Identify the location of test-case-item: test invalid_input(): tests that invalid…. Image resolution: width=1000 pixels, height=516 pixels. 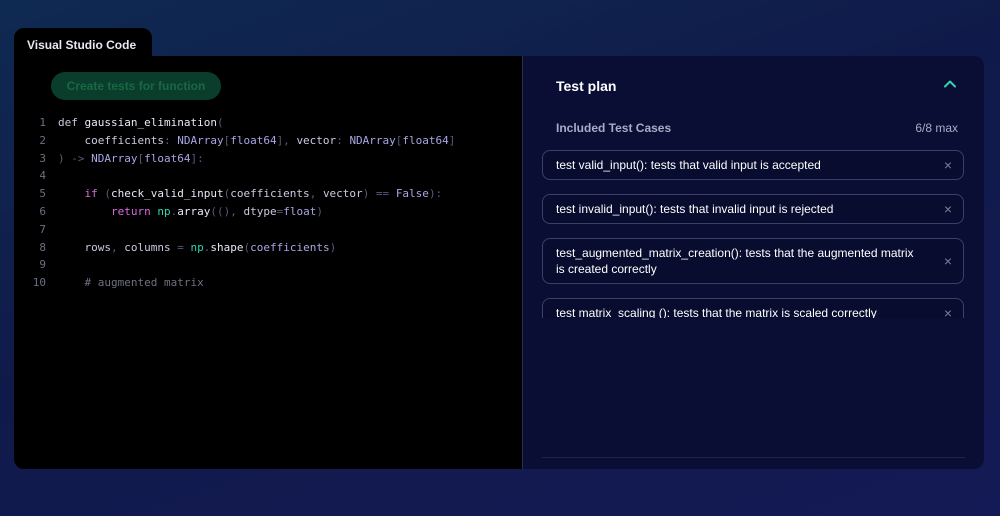
(753, 209).